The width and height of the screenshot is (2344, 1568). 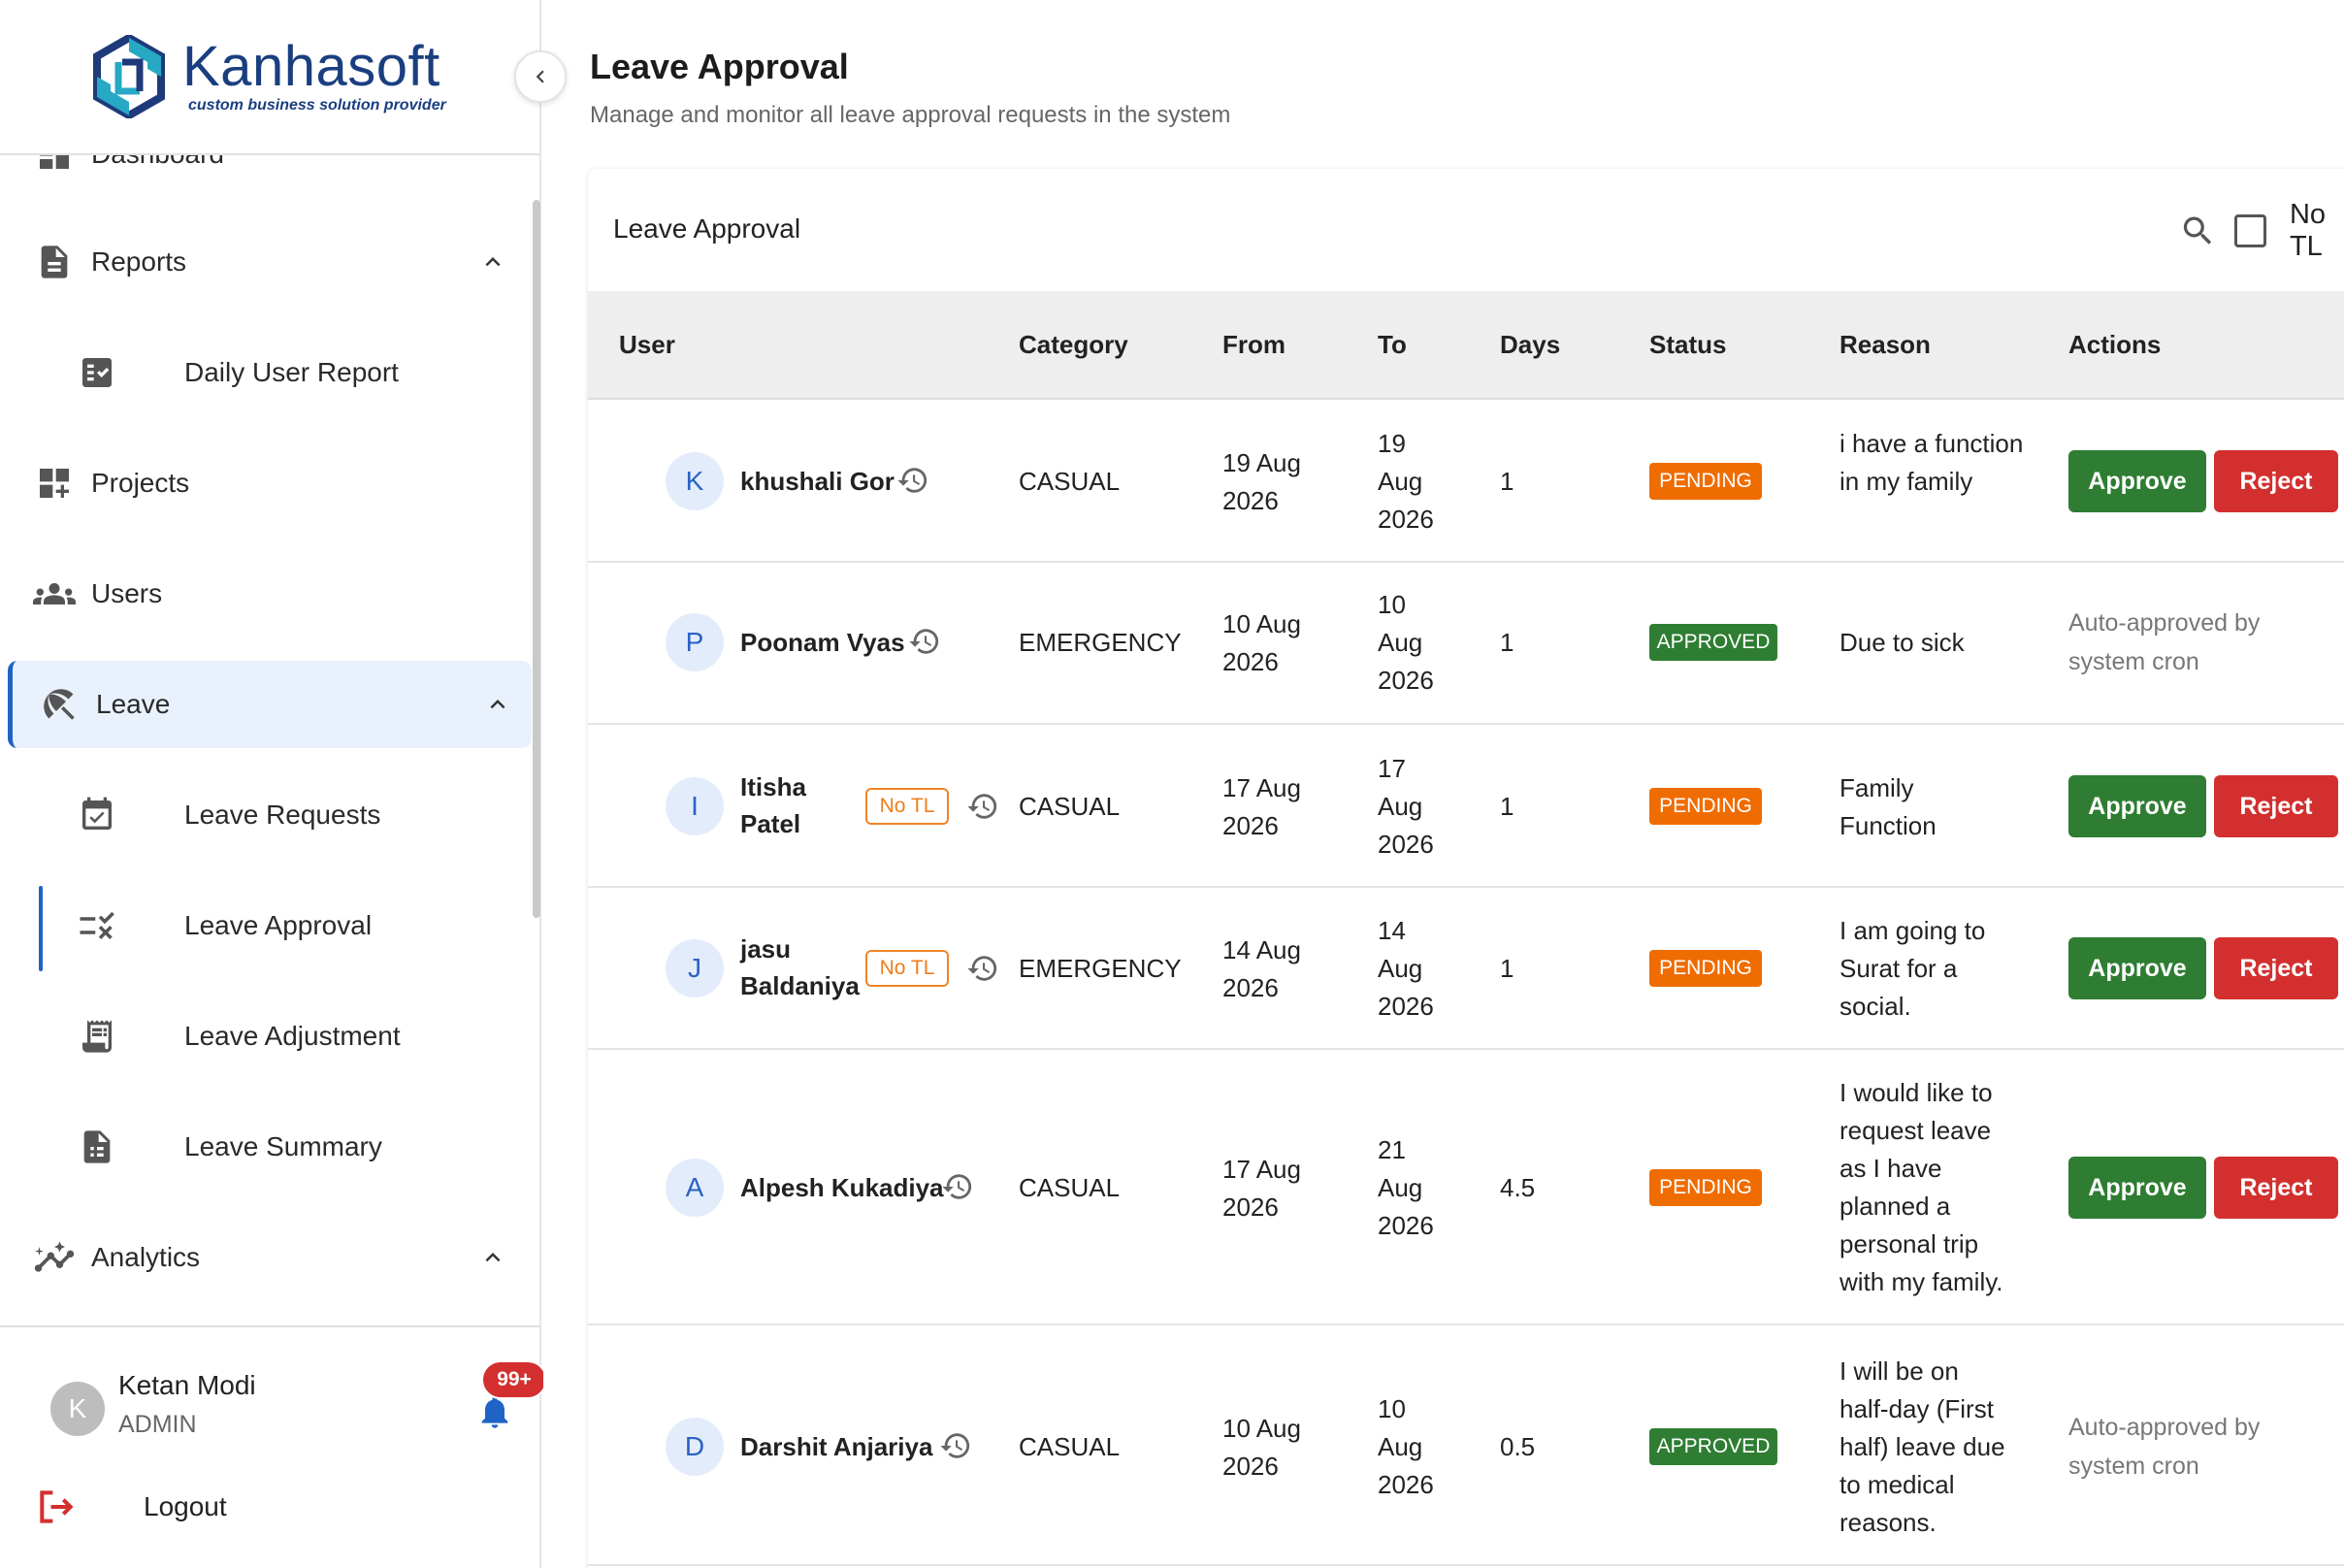 What do you see at coordinates (695, 1447) in the screenshot?
I see `avatar: D` at bounding box center [695, 1447].